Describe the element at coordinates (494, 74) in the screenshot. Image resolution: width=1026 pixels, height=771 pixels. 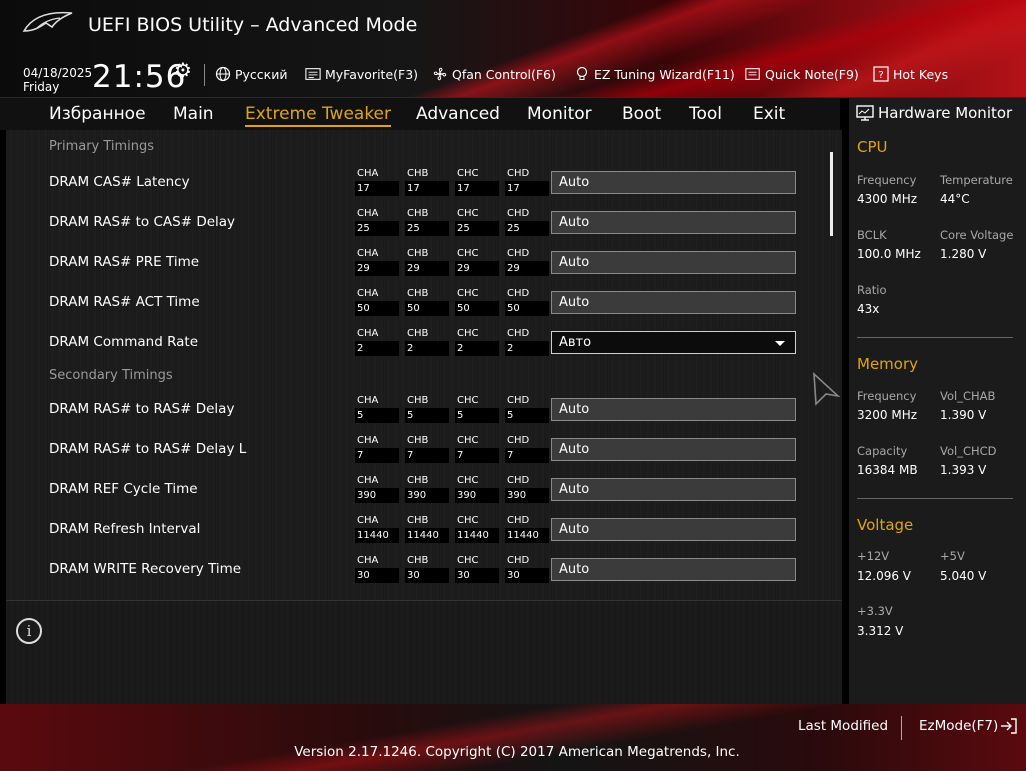
I see `qfan-control-button: Qfan Control(F6)` at that location.